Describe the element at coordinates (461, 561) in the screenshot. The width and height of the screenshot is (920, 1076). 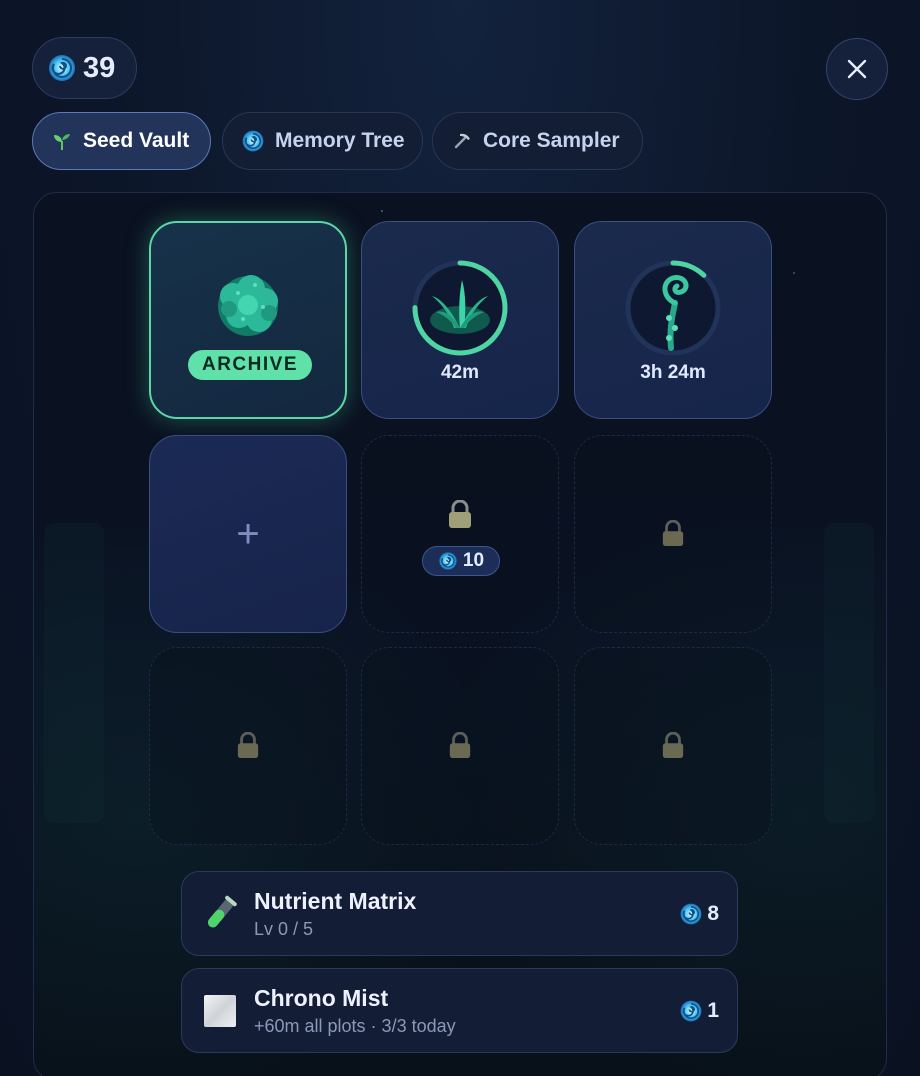
I see `unlock-price: 10` at that location.